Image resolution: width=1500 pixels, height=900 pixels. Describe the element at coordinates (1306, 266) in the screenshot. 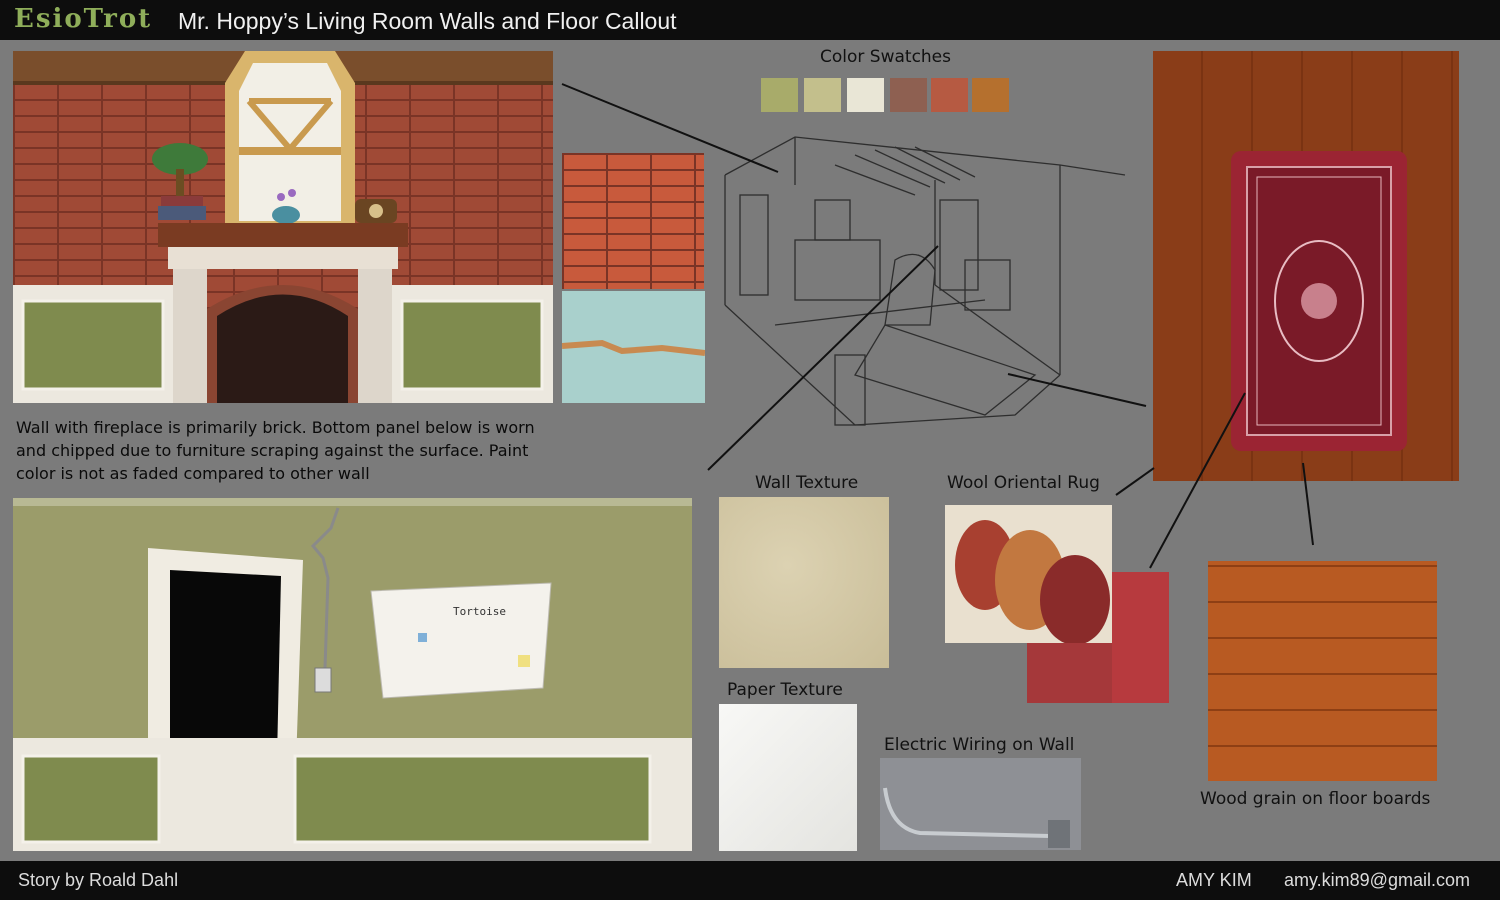

I see `rug-floor-render` at that location.